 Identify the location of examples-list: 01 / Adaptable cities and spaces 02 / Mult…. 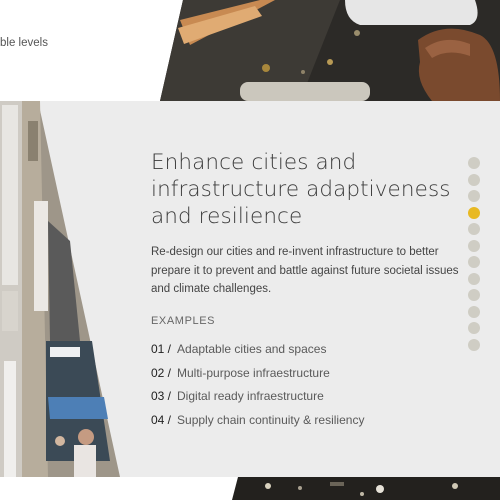
(257, 388).